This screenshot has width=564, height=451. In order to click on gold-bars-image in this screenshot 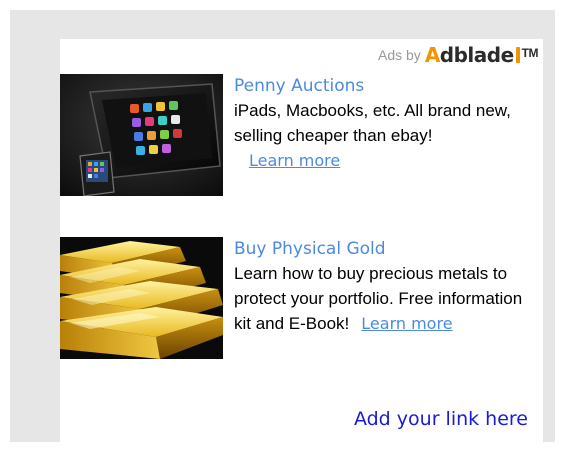, I will do `click(141, 298)`.